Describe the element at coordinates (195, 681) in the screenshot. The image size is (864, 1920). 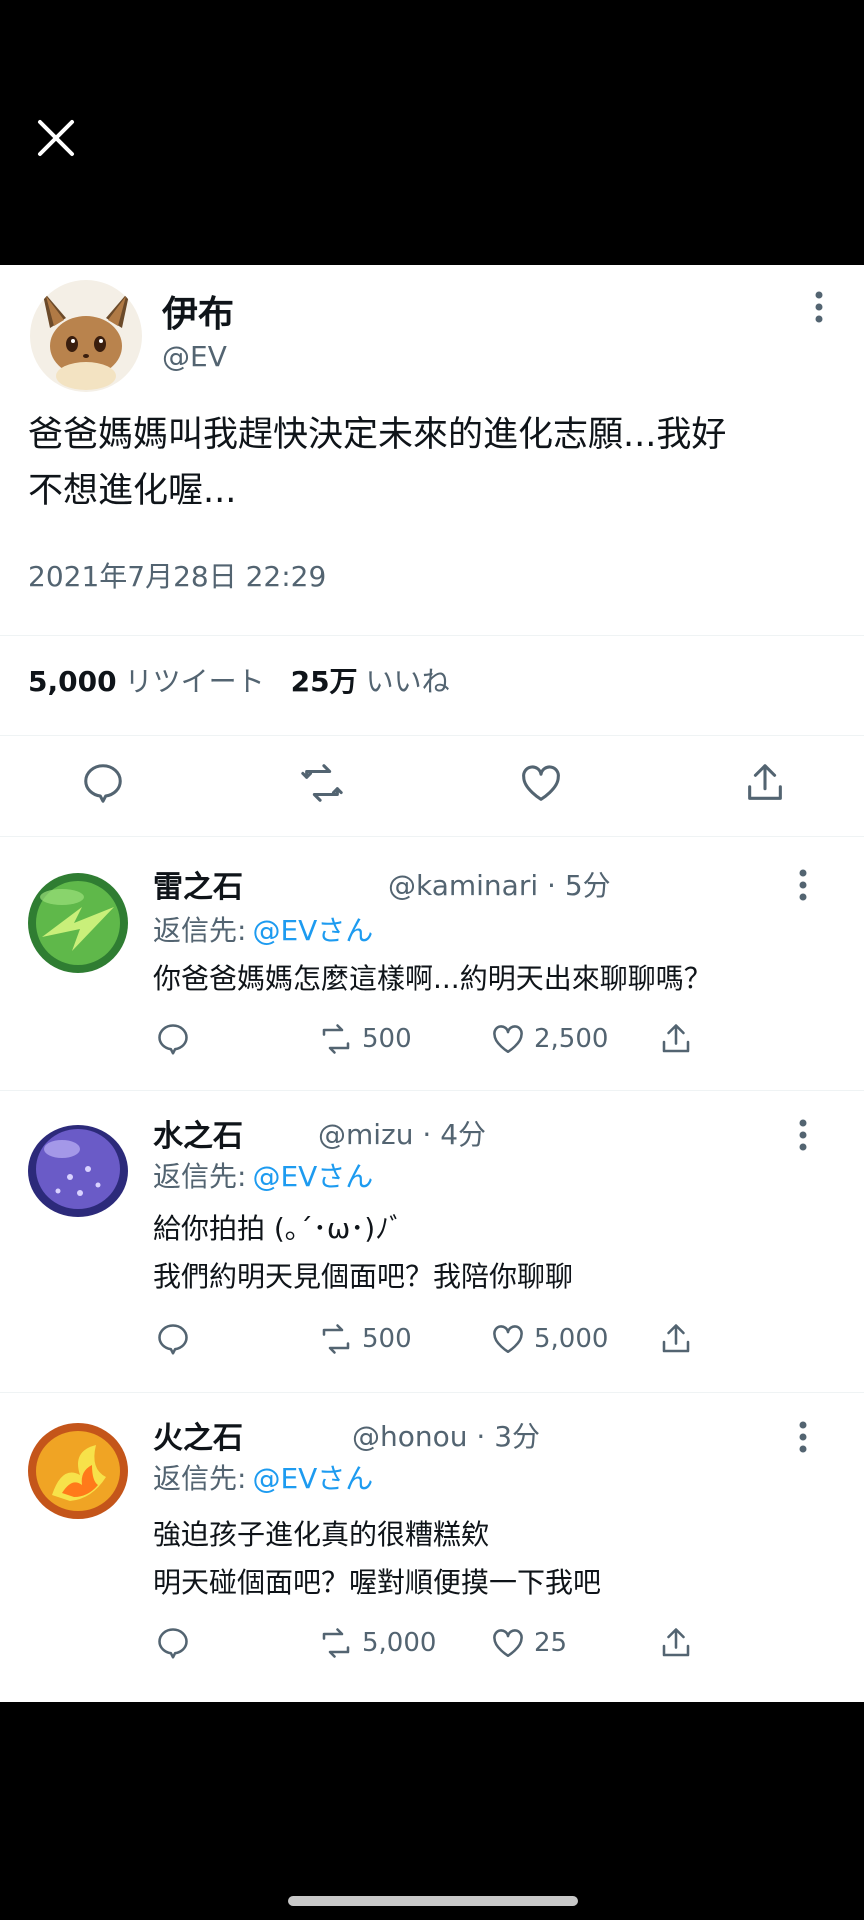
I see `retweet-count-label: リツイート` at that location.